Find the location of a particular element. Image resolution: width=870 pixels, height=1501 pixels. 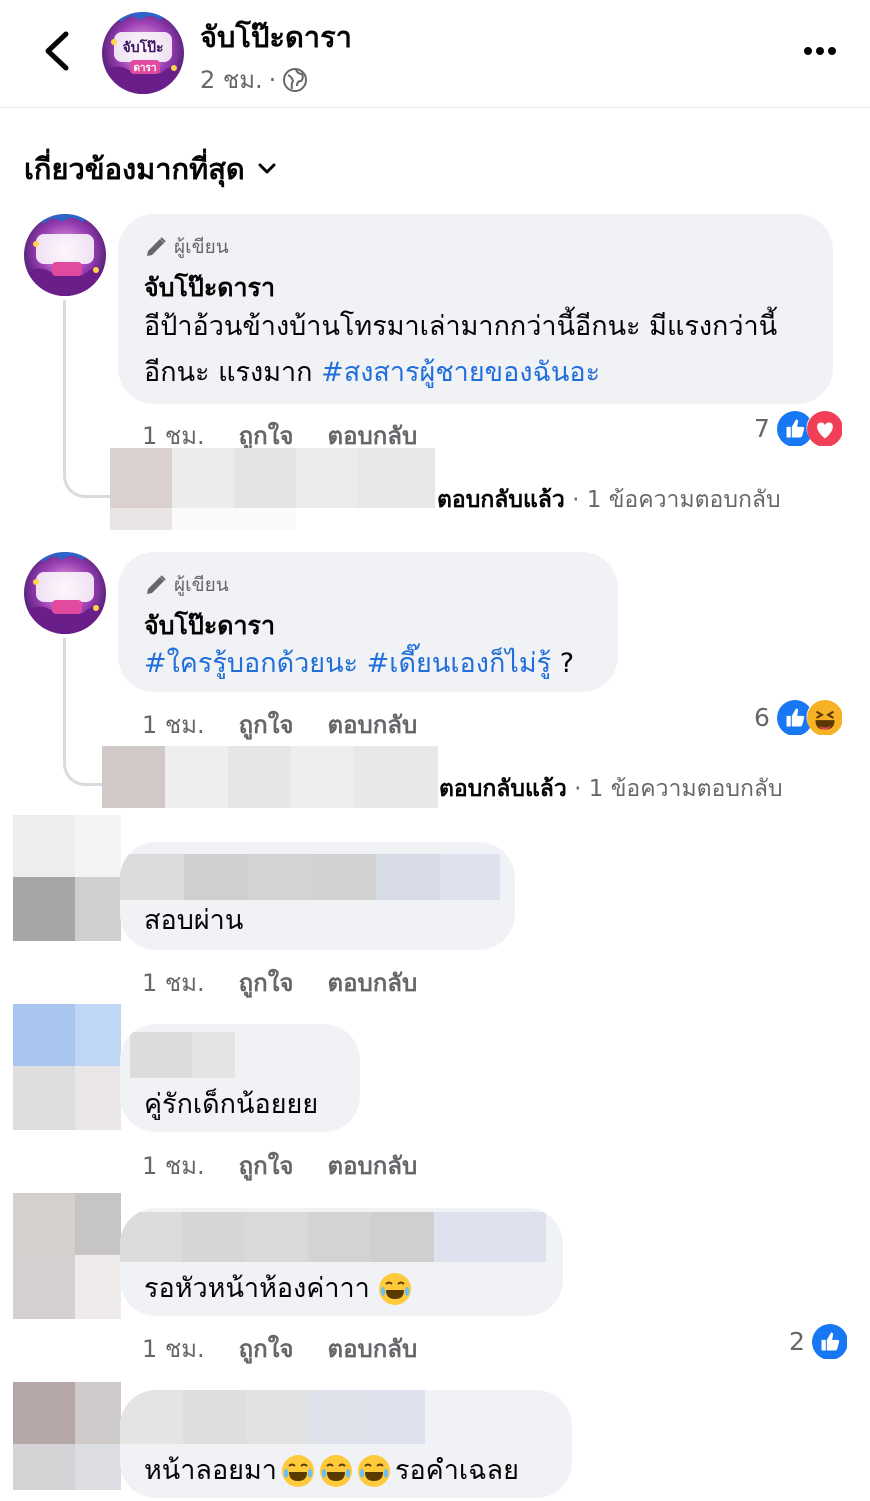

comment-text: หน้าลอยมา รอคำเฉลย is located at coordinates (331, 1471).